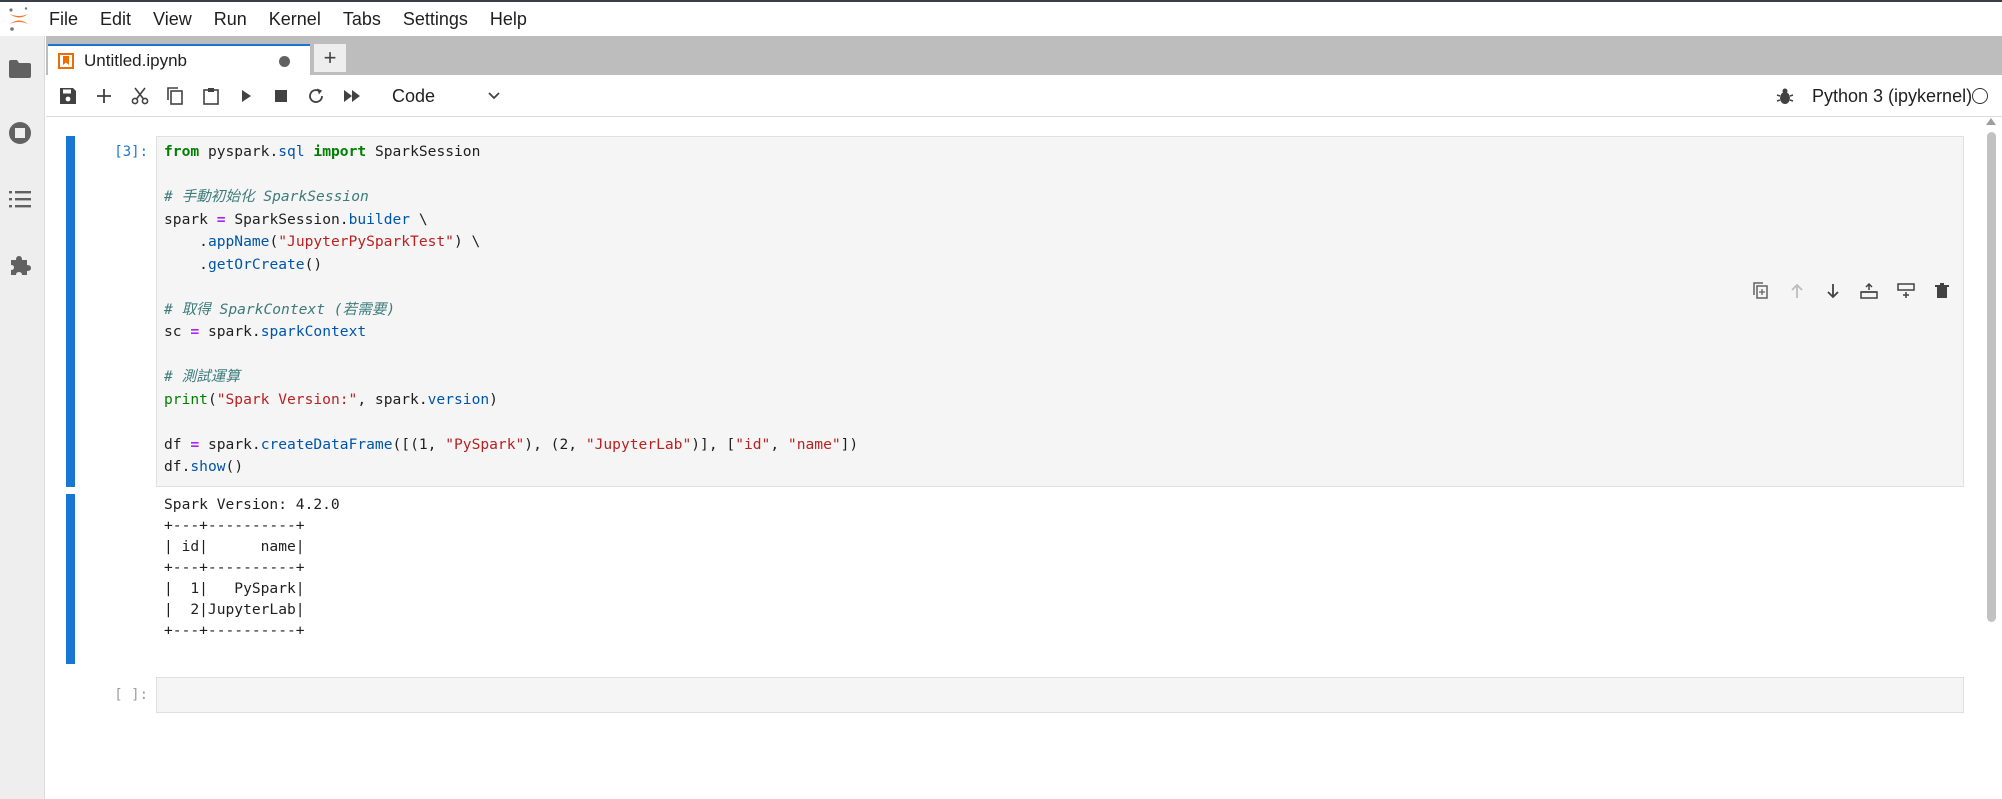 This screenshot has width=2002, height=799. What do you see at coordinates (63, 19) in the screenshot?
I see `menu-file: File` at bounding box center [63, 19].